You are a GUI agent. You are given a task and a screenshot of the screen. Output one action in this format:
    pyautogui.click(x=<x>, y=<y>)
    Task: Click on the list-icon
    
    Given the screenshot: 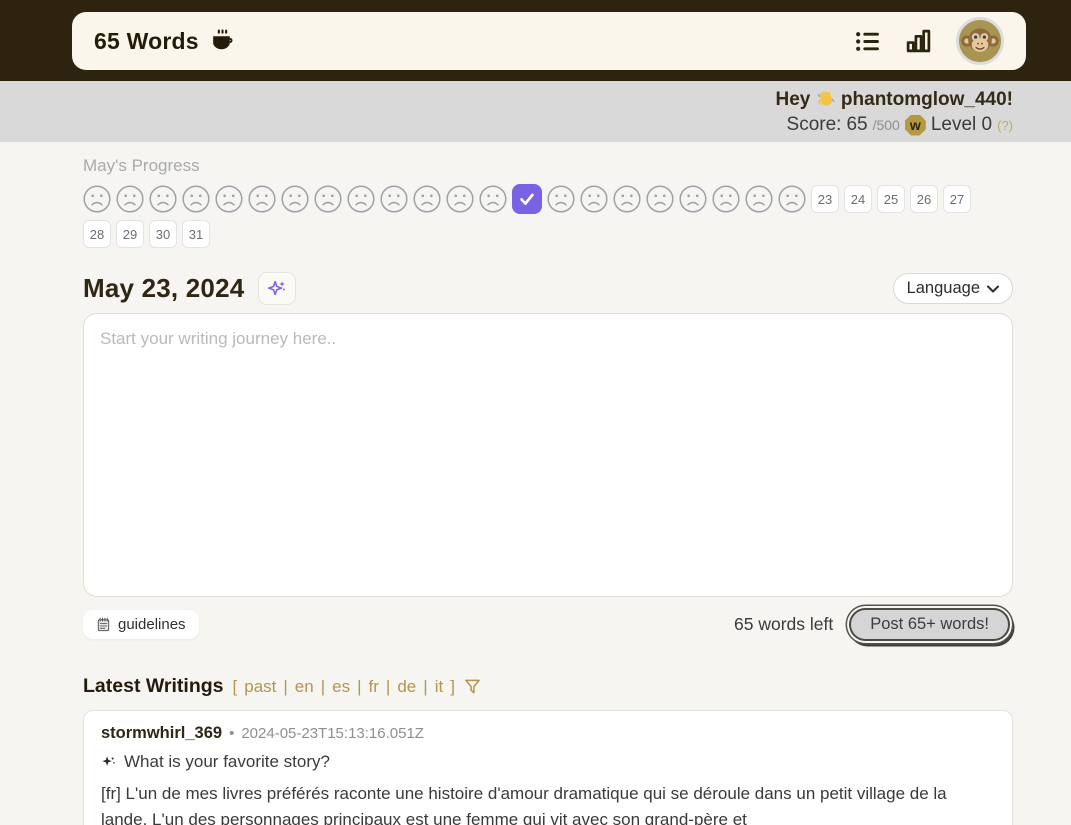 What is the action you would take?
    pyautogui.click(x=867, y=41)
    